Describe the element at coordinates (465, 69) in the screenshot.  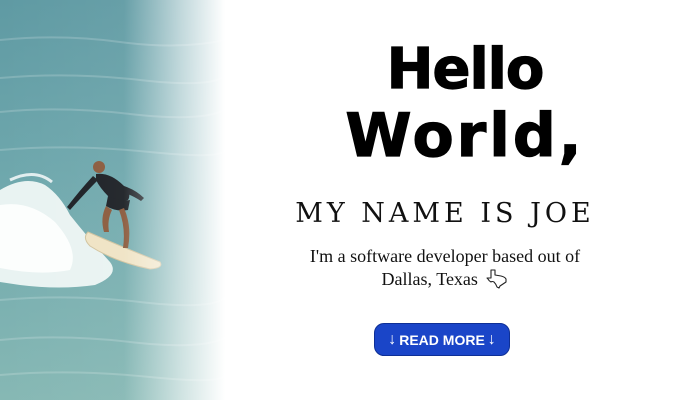
I see `headline-hello: Hello` at that location.